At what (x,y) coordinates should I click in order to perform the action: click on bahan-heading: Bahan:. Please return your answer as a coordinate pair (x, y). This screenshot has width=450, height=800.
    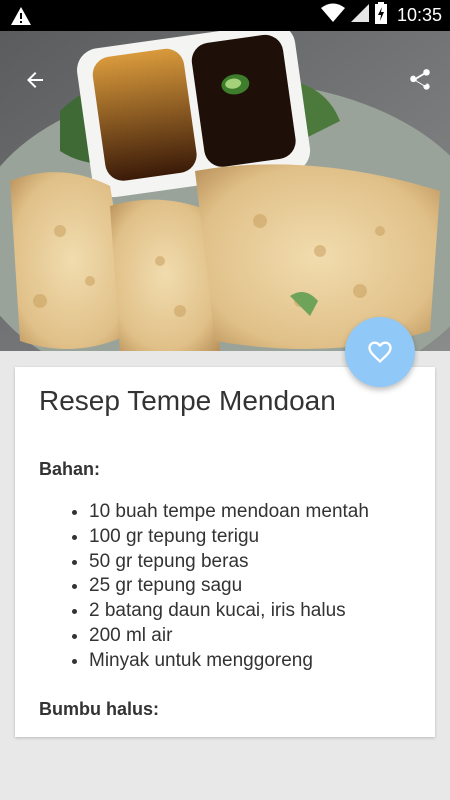
    Looking at the image, I should click on (70, 469).